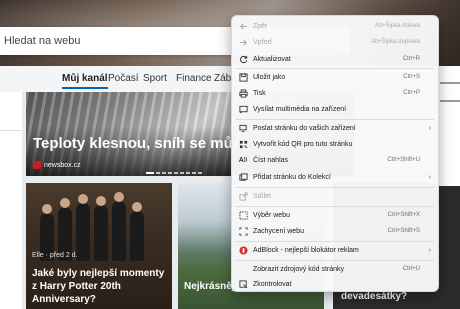  I want to click on qr-code-icon, so click(243, 144).